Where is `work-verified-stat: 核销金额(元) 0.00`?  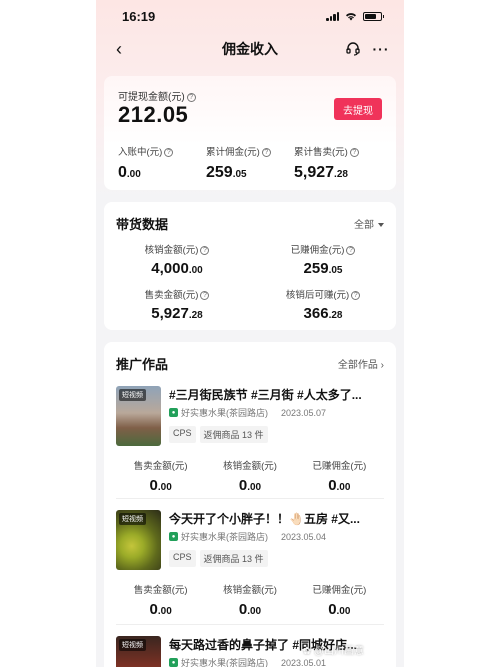
work-verified-stat: 核销金额(元) 0.00 is located at coordinates (249, 600).